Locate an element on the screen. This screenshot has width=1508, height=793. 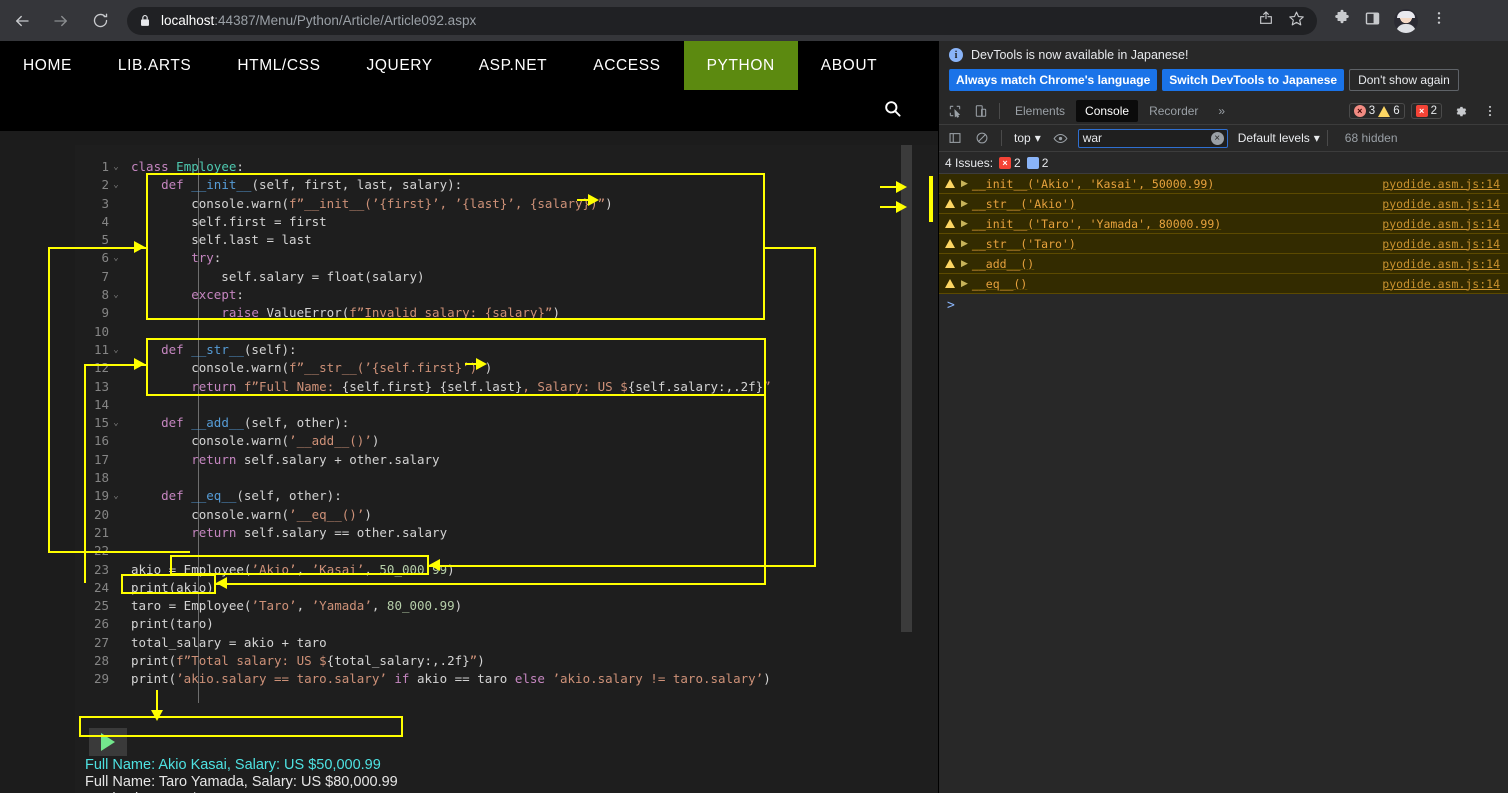
code-text: console.warn(’__eq__()’) is located at coordinates (251, 514).